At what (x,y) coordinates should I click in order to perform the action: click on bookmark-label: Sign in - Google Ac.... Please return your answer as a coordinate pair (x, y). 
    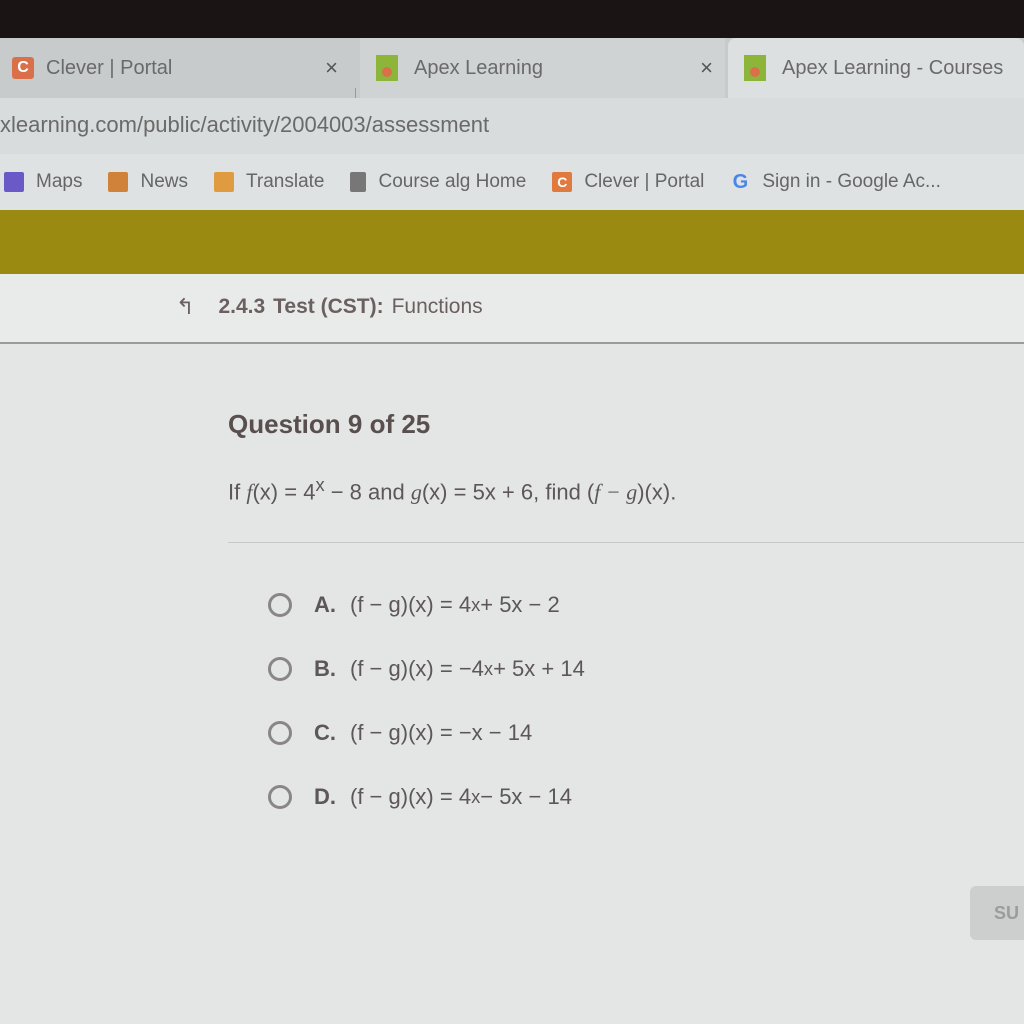
    Looking at the image, I should click on (851, 181).